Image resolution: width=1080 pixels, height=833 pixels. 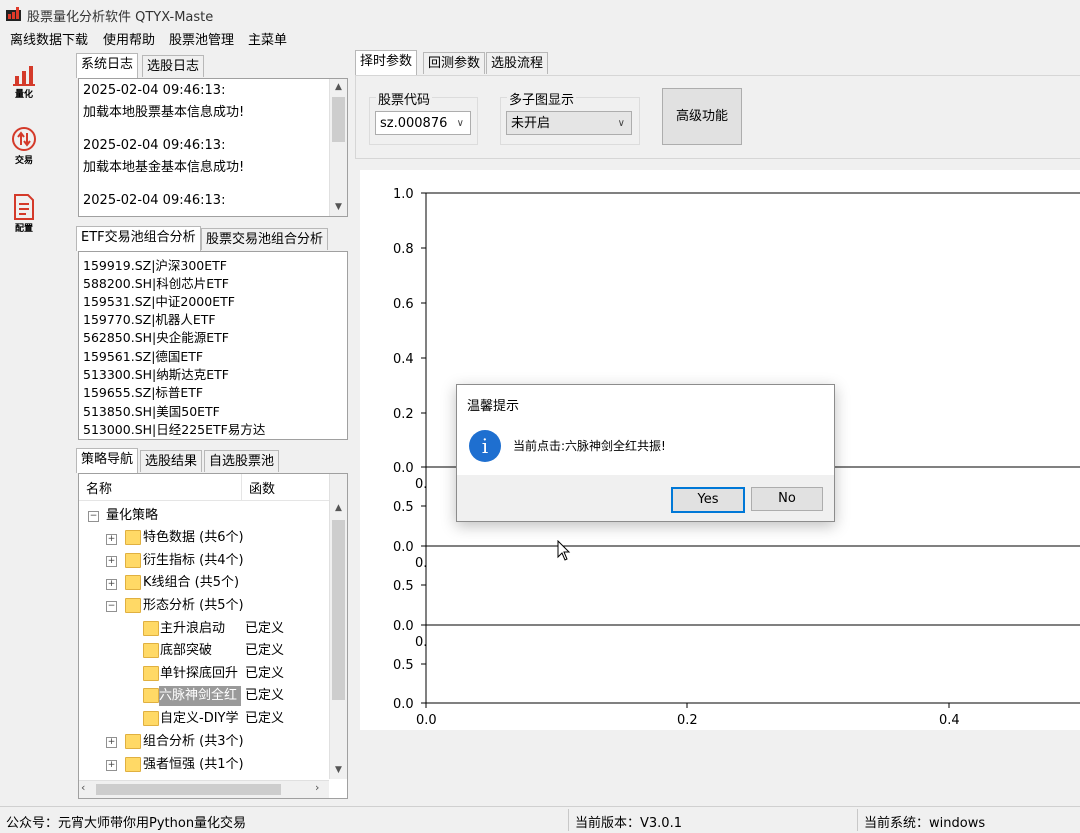 What do you see at coordinates (164, 167) in the screenshot?
I see `log-line: 加载本地基金基本信息成功!` at bounding box center [164, 167].